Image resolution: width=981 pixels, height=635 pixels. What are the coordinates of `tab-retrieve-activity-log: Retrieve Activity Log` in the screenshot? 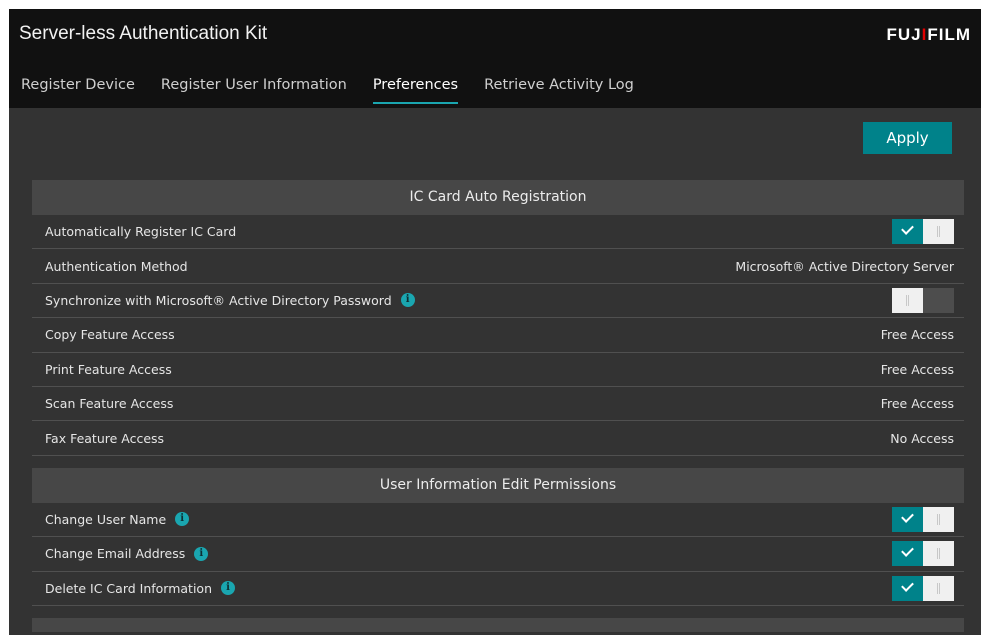 It's located at (560, 89).